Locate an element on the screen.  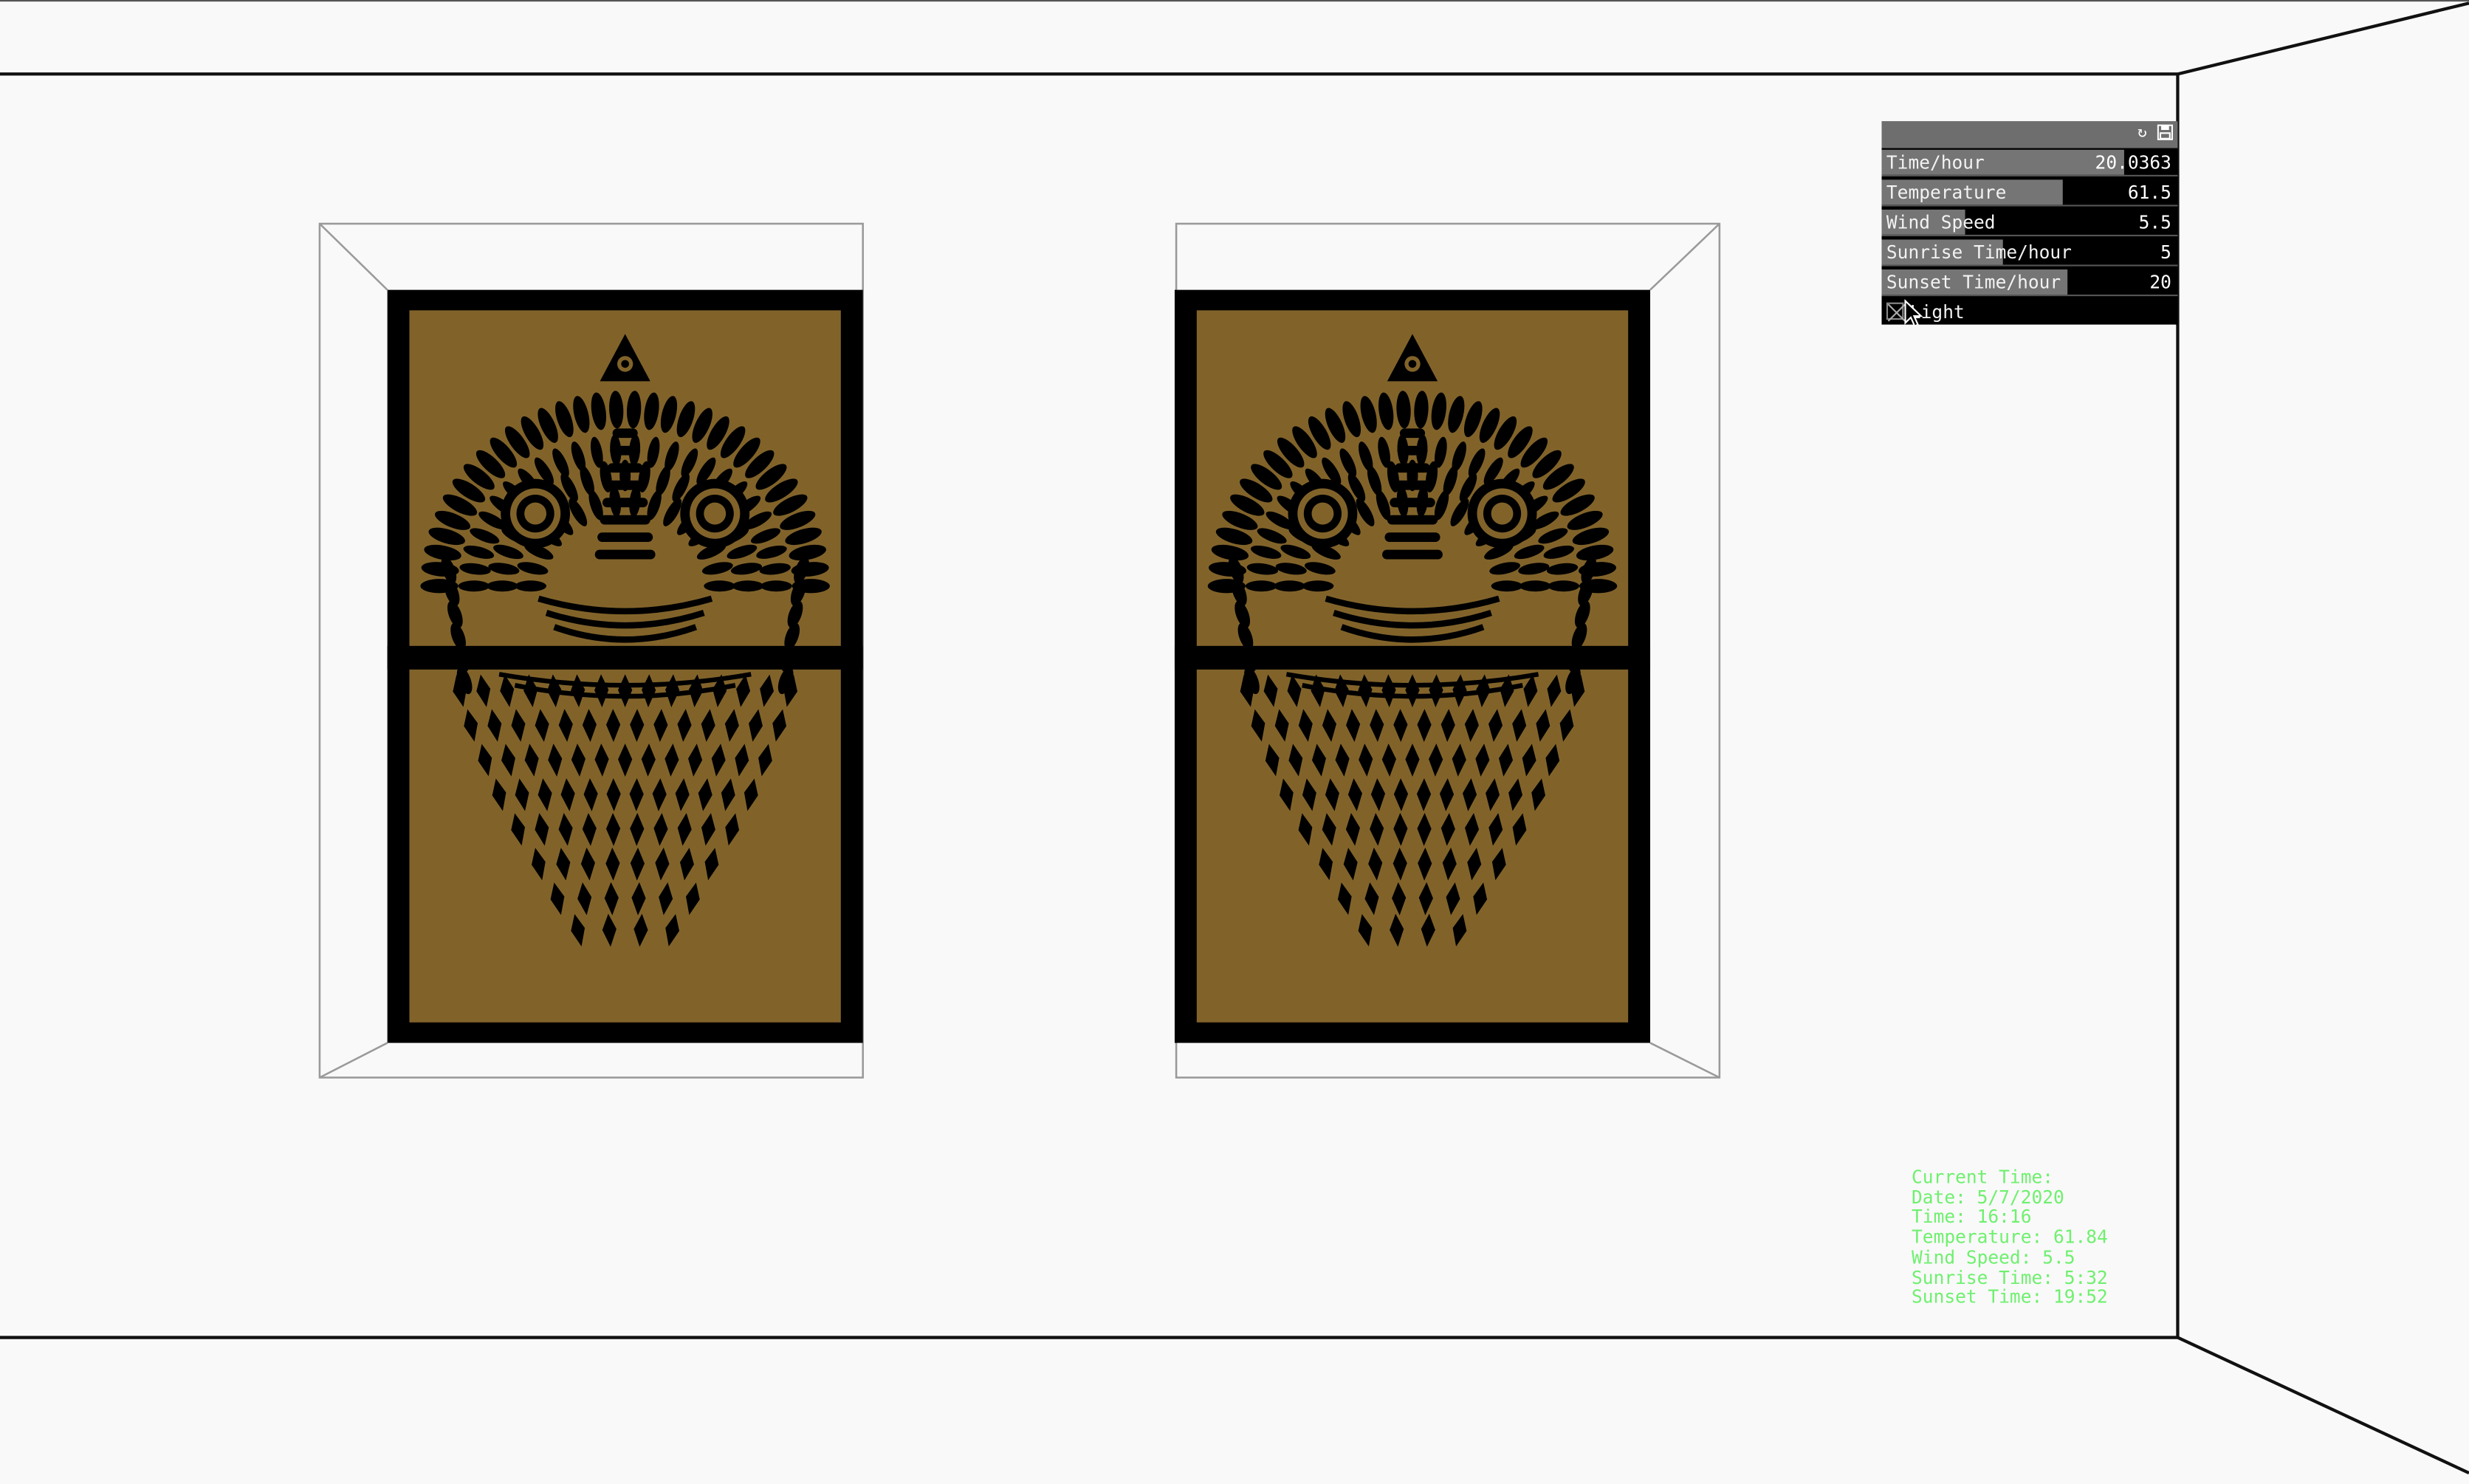
slider-temperature: Temperature 61.5 is located at coordinates (2029, 193).